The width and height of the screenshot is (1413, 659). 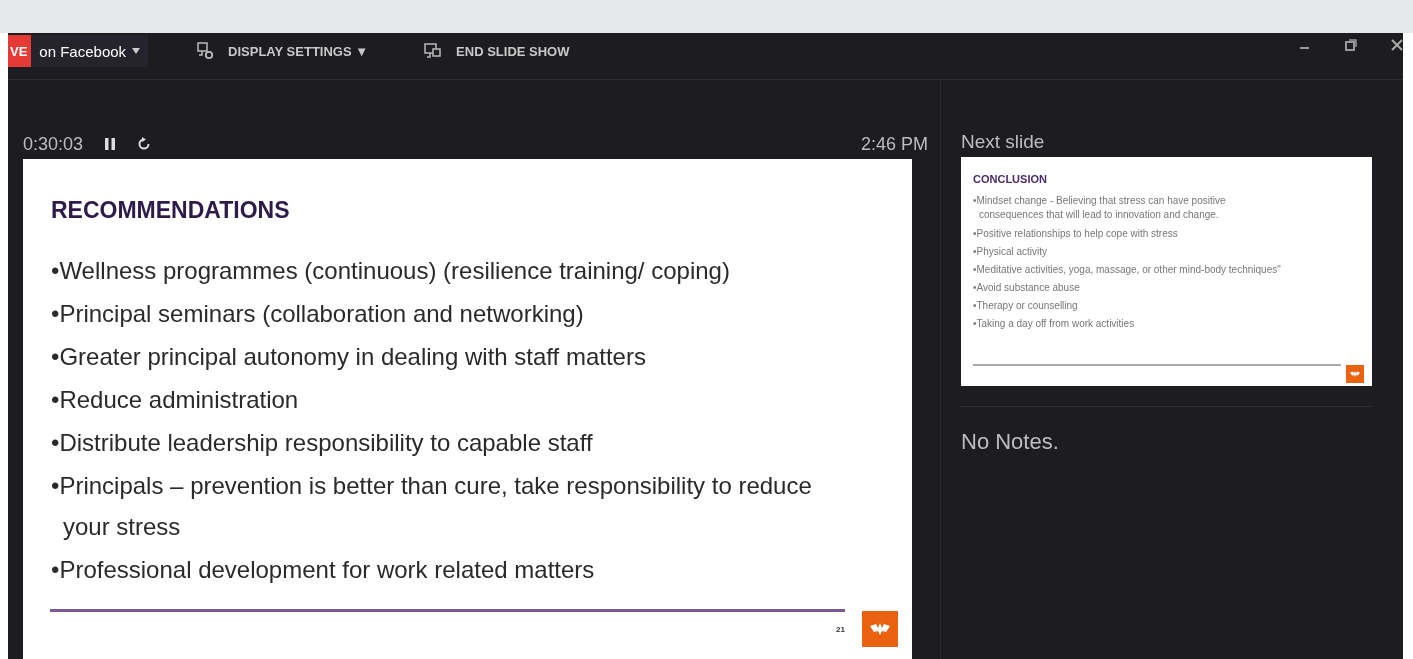 What do you see at coordinates (349, 357) in the screenshot?
I see `slide-bullet: •Greater principal autonomy in dealing with staff matters` at bounding box center [349, 357].